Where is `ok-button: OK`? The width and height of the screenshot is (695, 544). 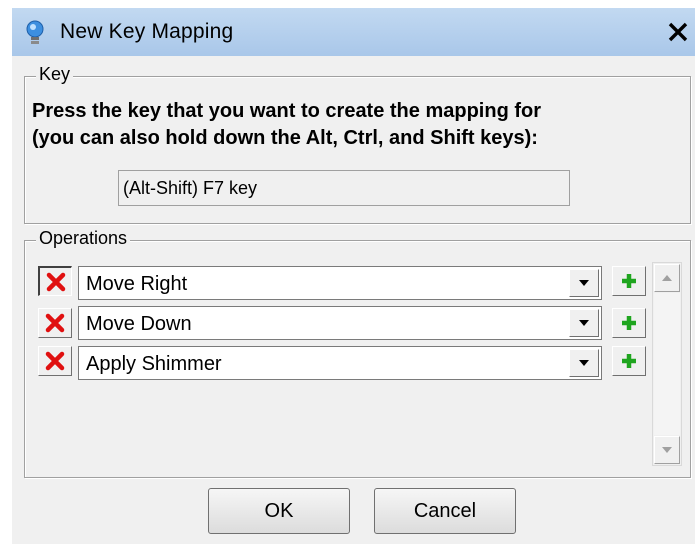
ok-button: OK is located at coordinates (279, 511).